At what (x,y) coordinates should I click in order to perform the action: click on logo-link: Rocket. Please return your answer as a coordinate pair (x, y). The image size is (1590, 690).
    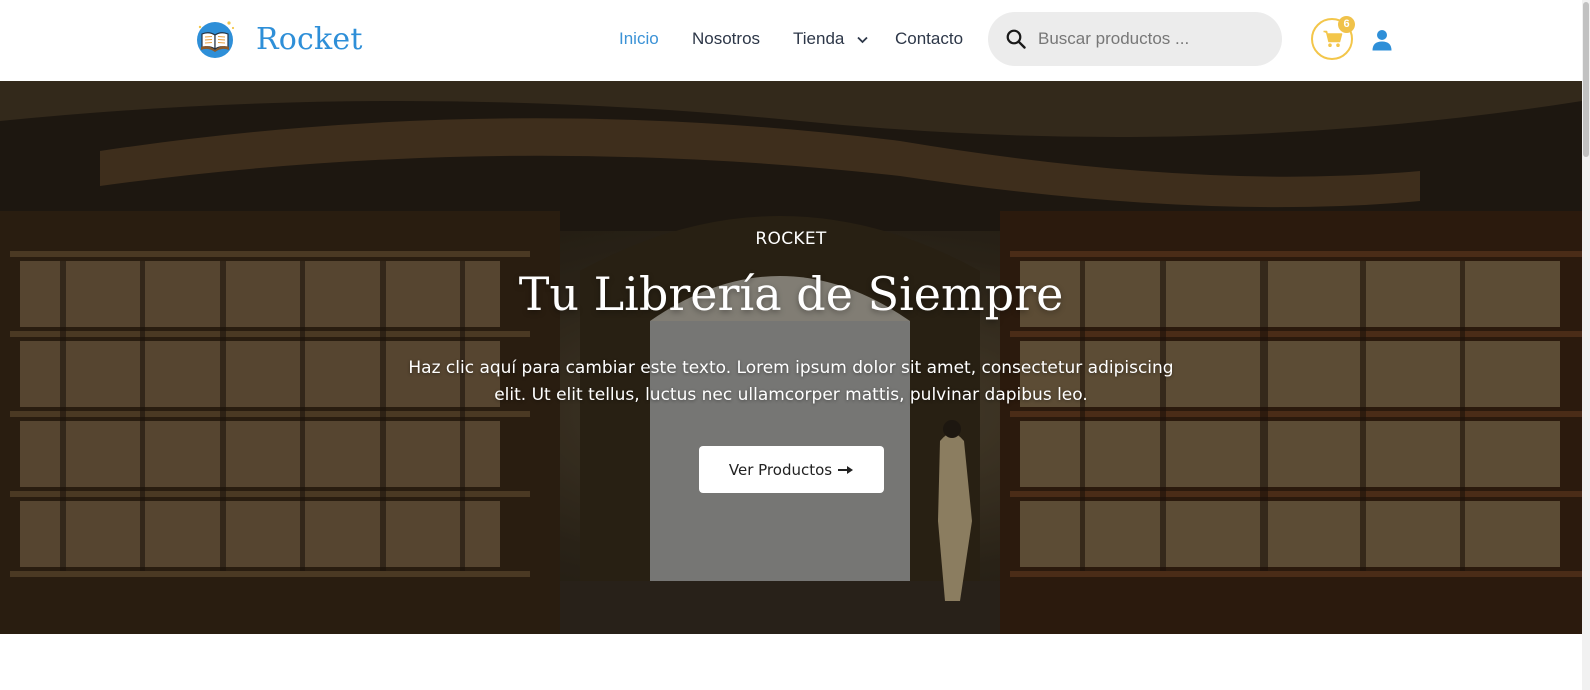
    Looking at the image, I should click on (279, 39).